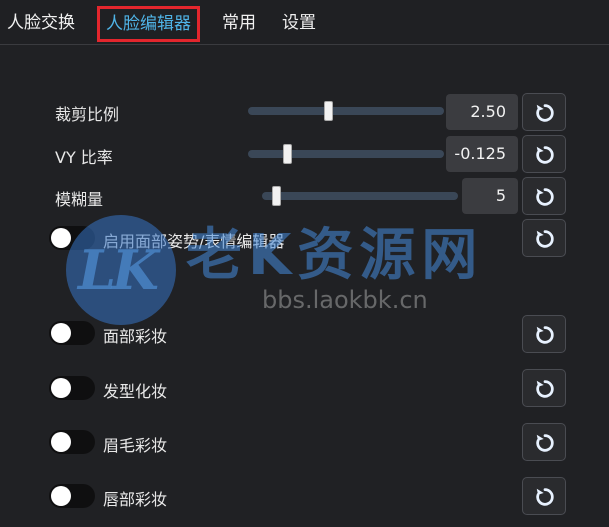 This screenshot has height=527, width=609. I want to click on lip-makeup-reset-button, so click(544, 496).